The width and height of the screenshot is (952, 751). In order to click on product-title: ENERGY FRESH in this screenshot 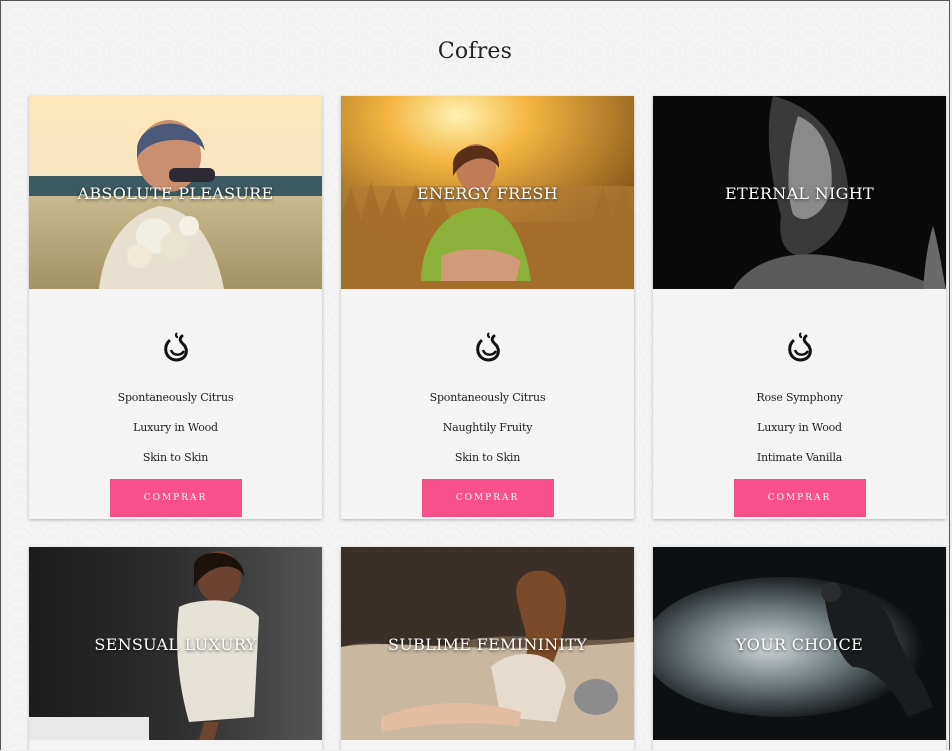, I will do `click(487, 193)`.